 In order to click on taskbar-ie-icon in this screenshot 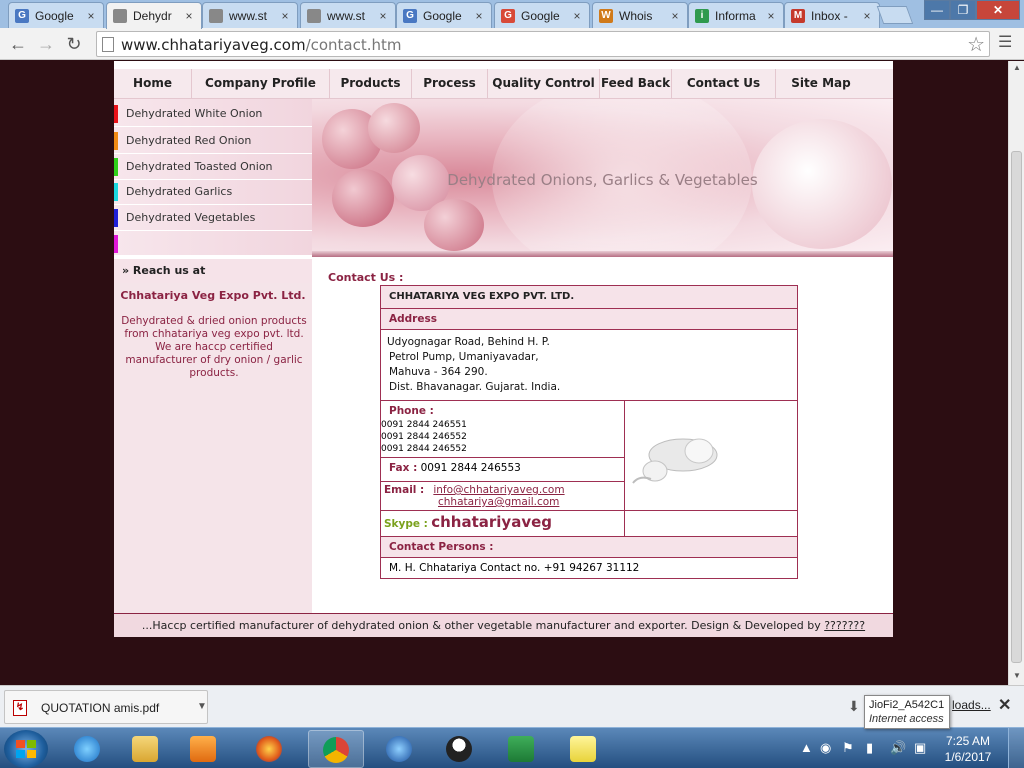, I will do `click(88, 749)`.